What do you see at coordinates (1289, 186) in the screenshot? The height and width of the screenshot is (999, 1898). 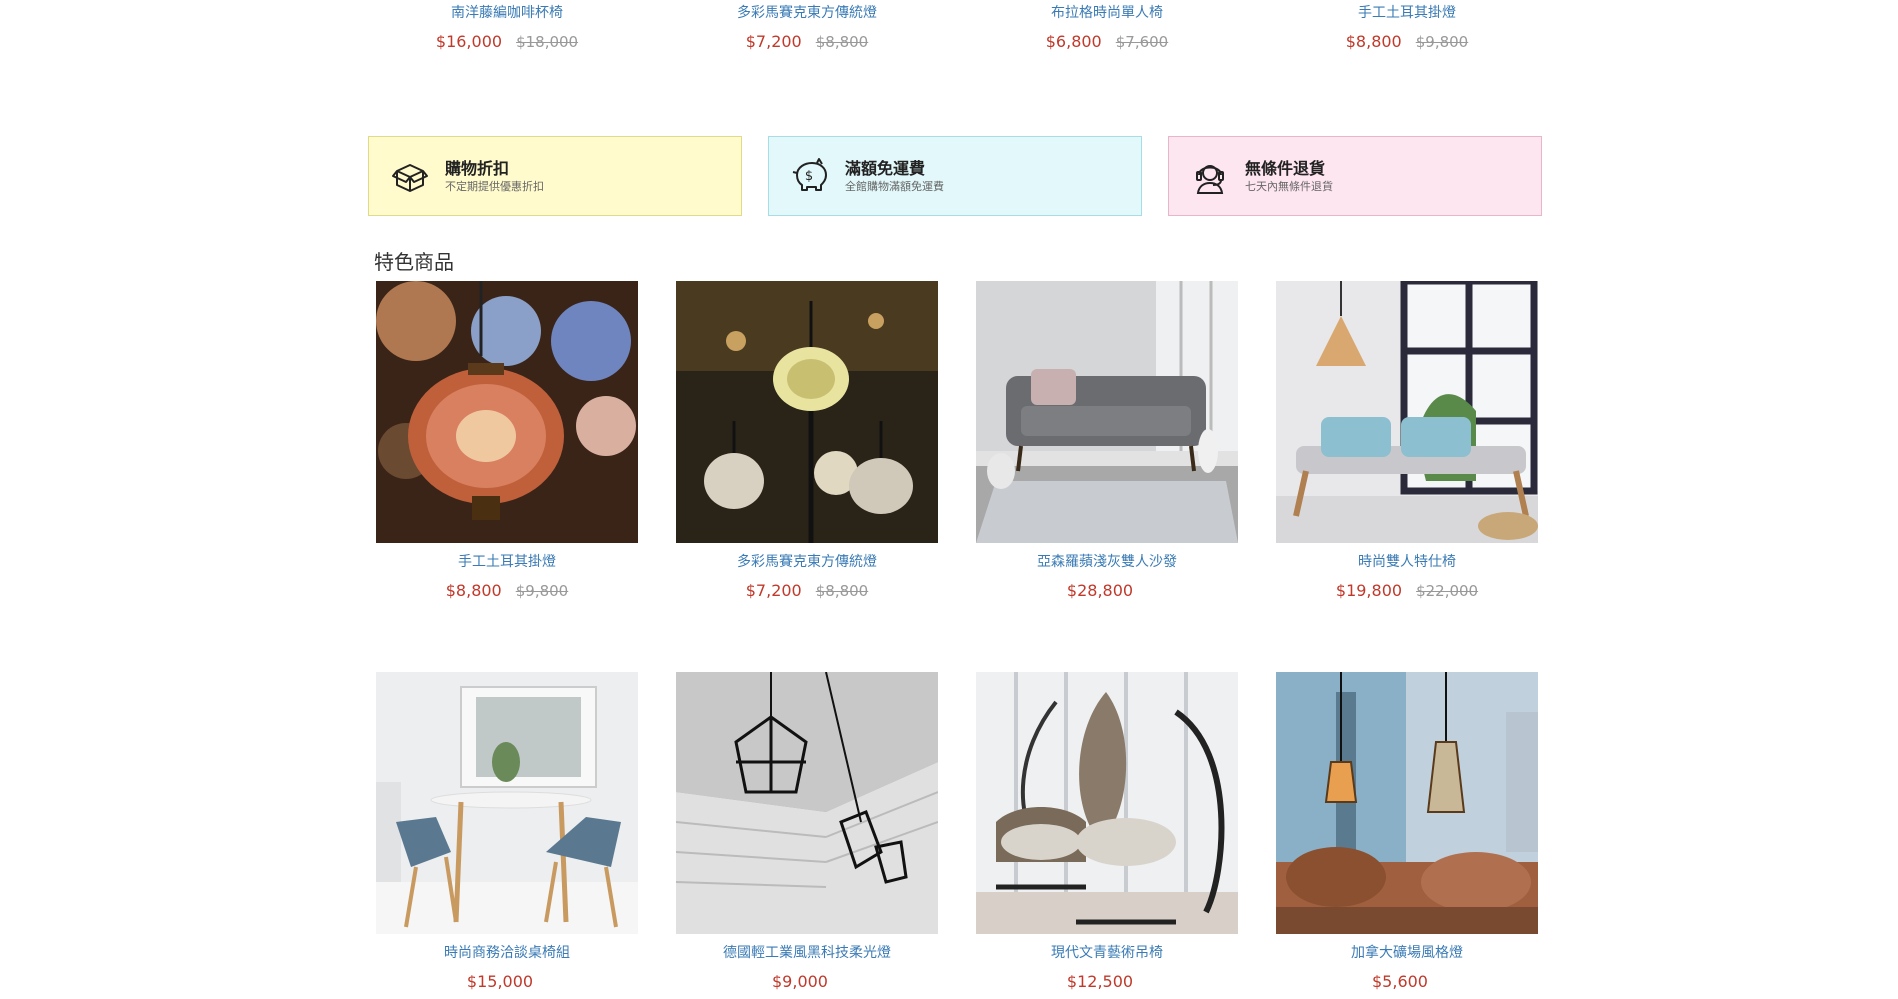 I see `feature-subtitle: 七天內無條件退貨` at bounding box center [1289, 186].